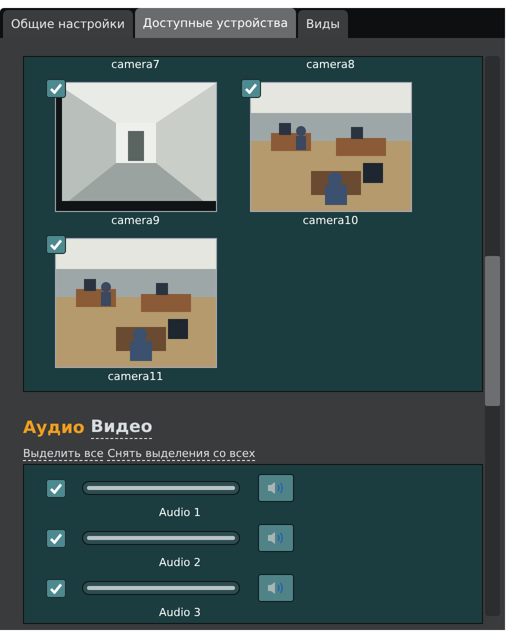 The width and height of the screenshot is (512, 635). Describe the element at coordinates (330, 221) in the screenshot. I see `camera-label: camera10` at that location.